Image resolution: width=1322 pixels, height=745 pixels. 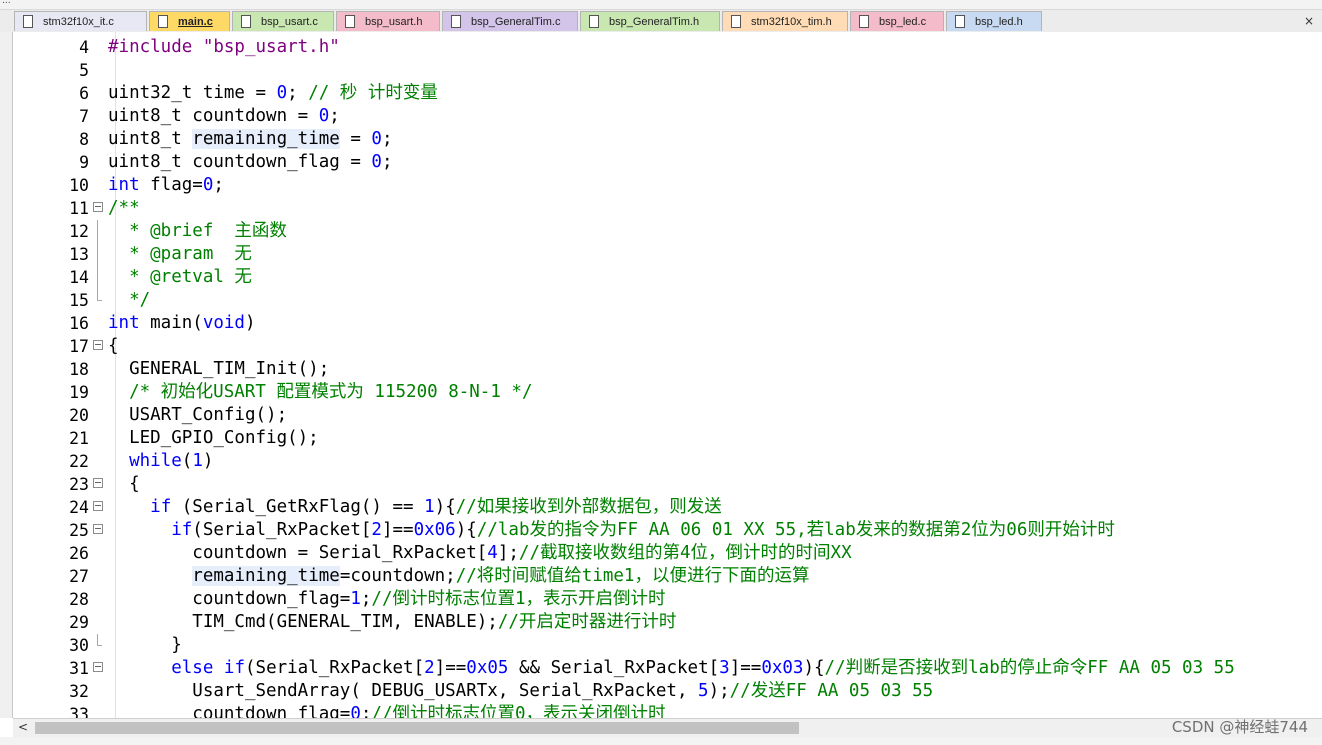 What do you see at coordinates (667, 162) in the screenshot?
I see `code-line: 9 uint8_t countdown_flag = 0;` at bounding box center [667, 162].